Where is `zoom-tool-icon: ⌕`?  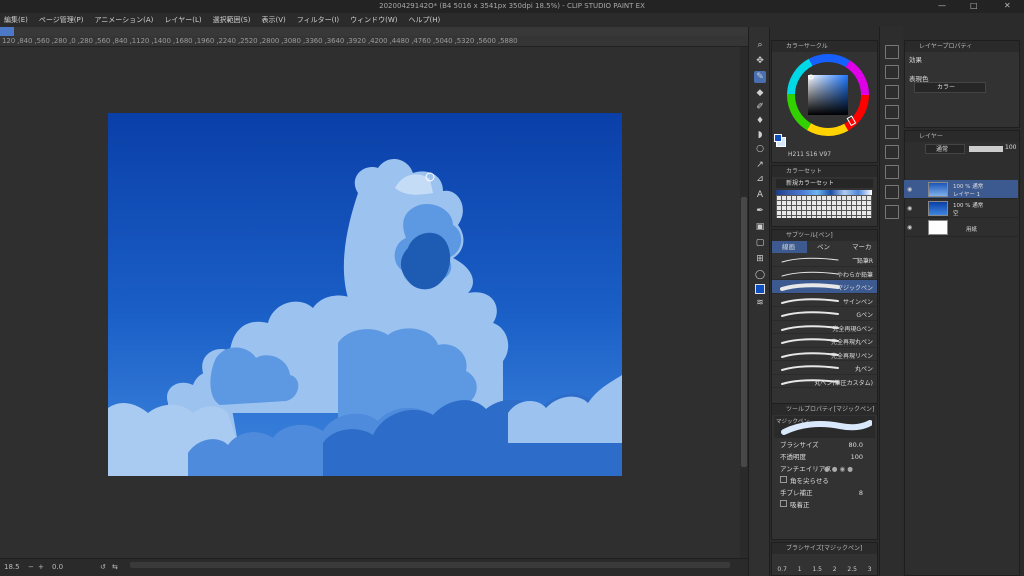 zoom-tool-icon: ⌕ is located at coordinates (760, 45).